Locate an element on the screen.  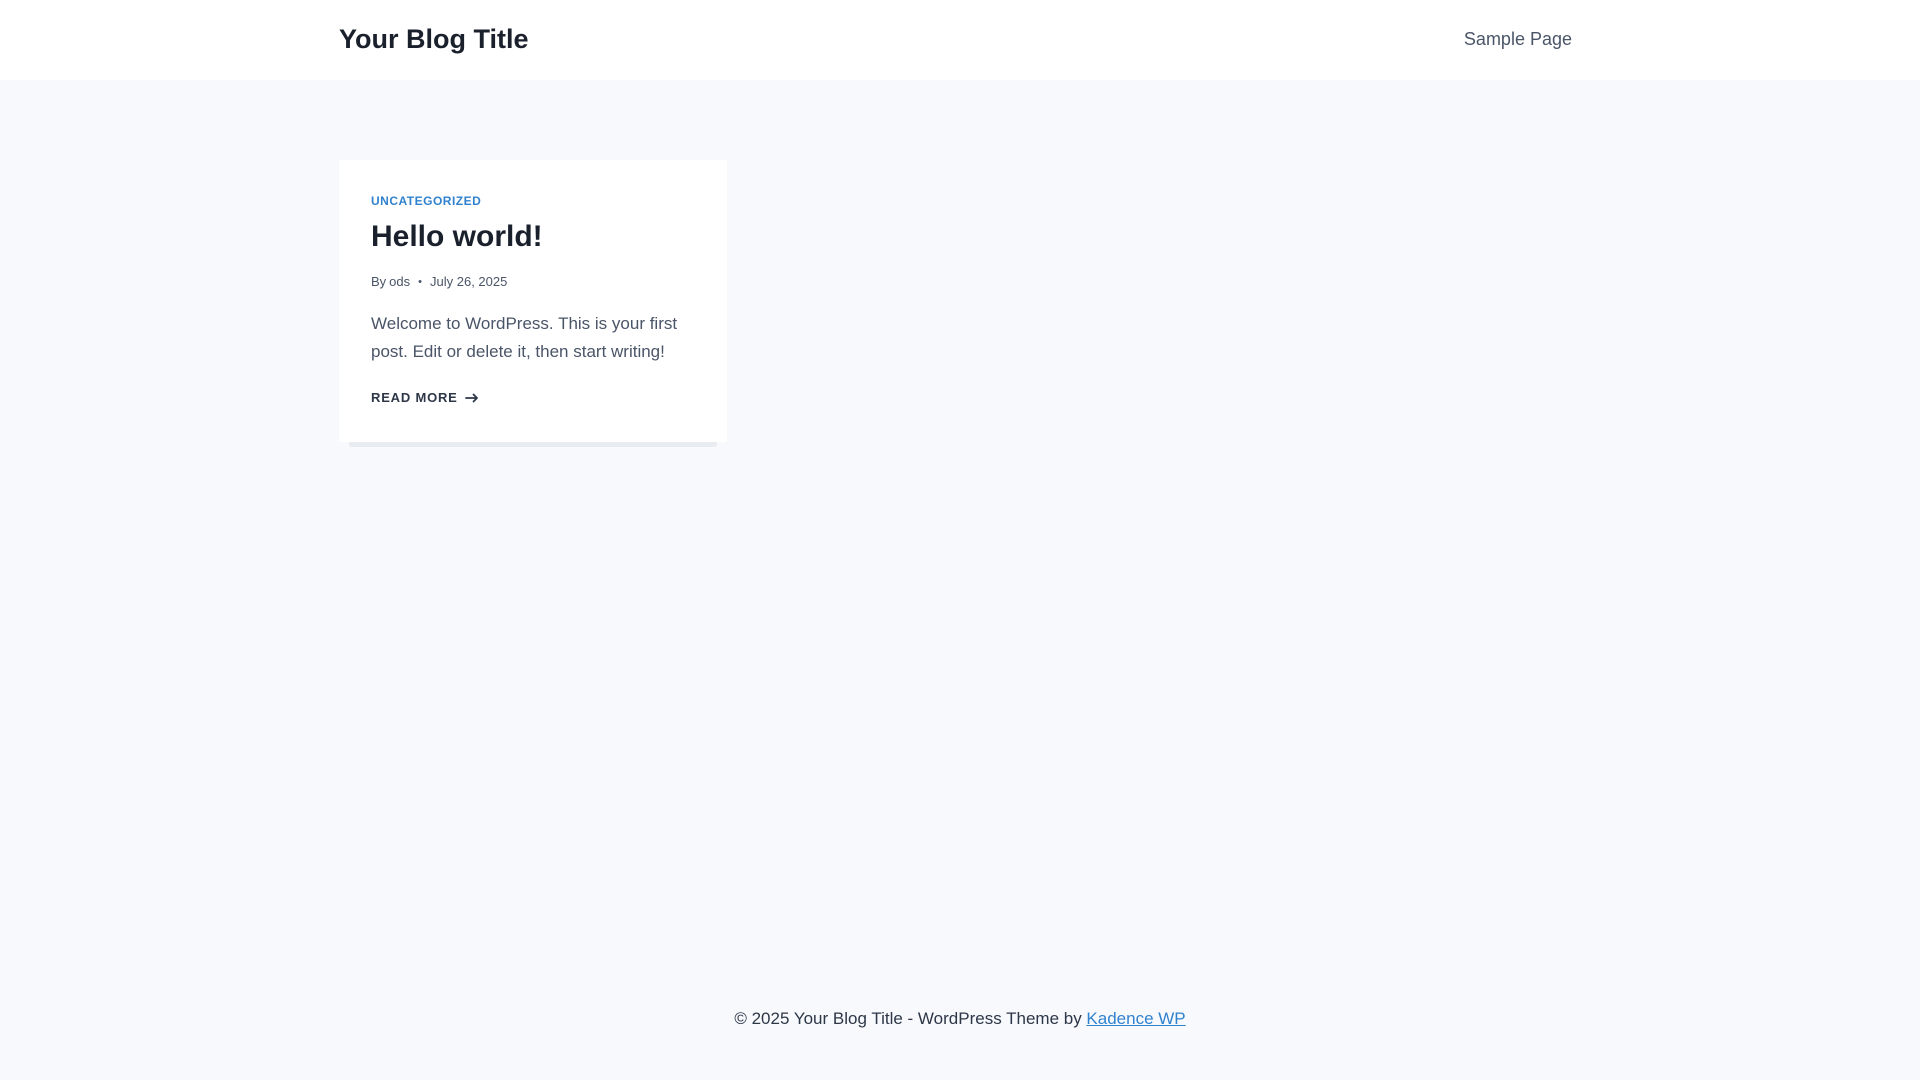
by-label: By is located at coordinates (379, 281).